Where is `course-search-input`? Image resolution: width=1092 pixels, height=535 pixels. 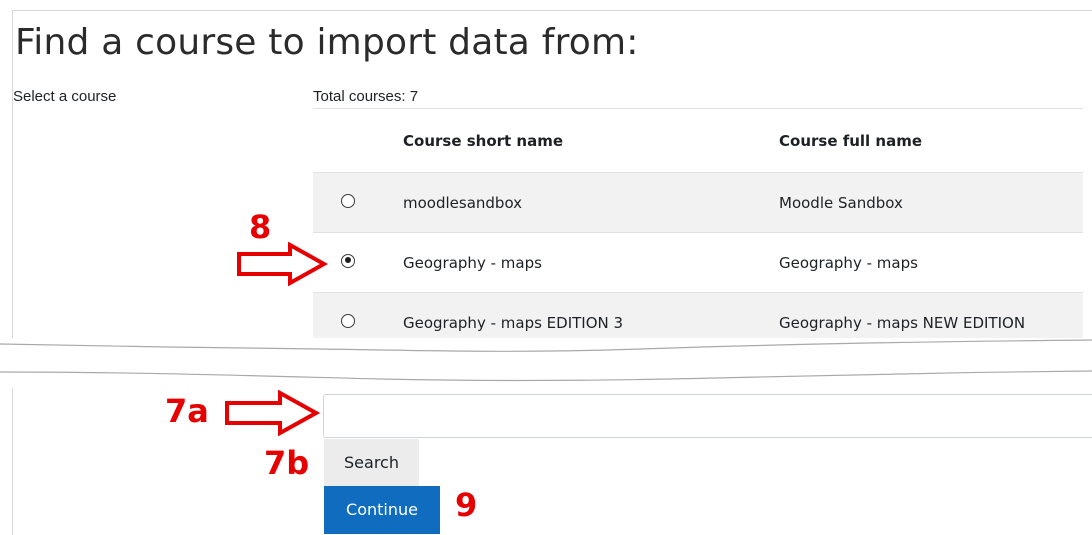 course-search-input is located at coordinates (707, 416).